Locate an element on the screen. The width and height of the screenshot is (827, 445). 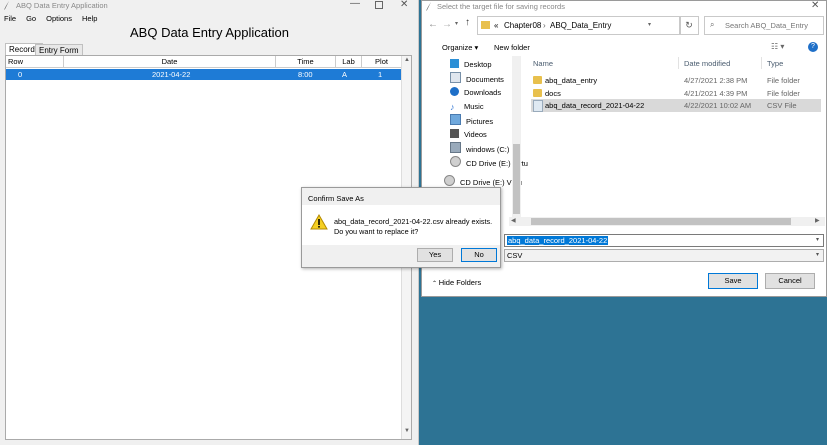
menu-help: Help is located at coordinates (89, 18).